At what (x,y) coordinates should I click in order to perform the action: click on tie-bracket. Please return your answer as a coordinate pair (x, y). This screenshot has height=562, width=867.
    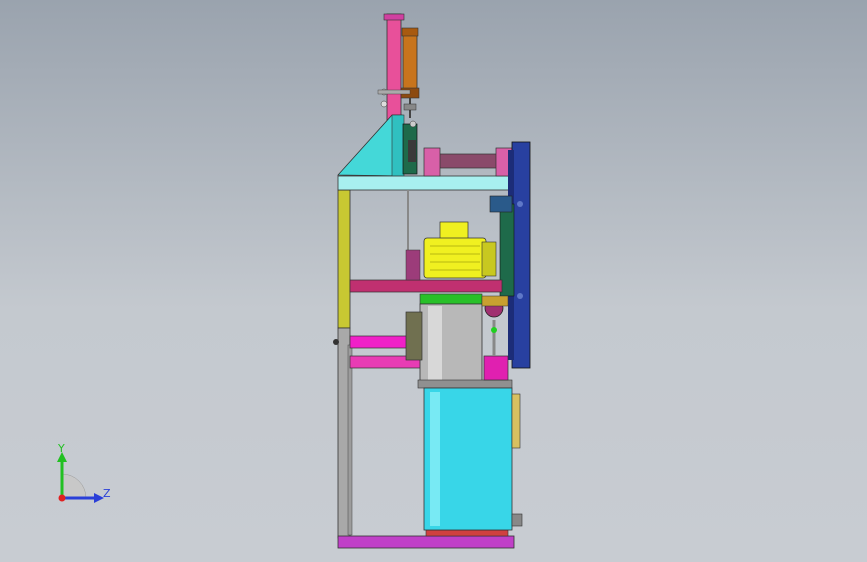
    Looking at the image, I should click on (413, 265).